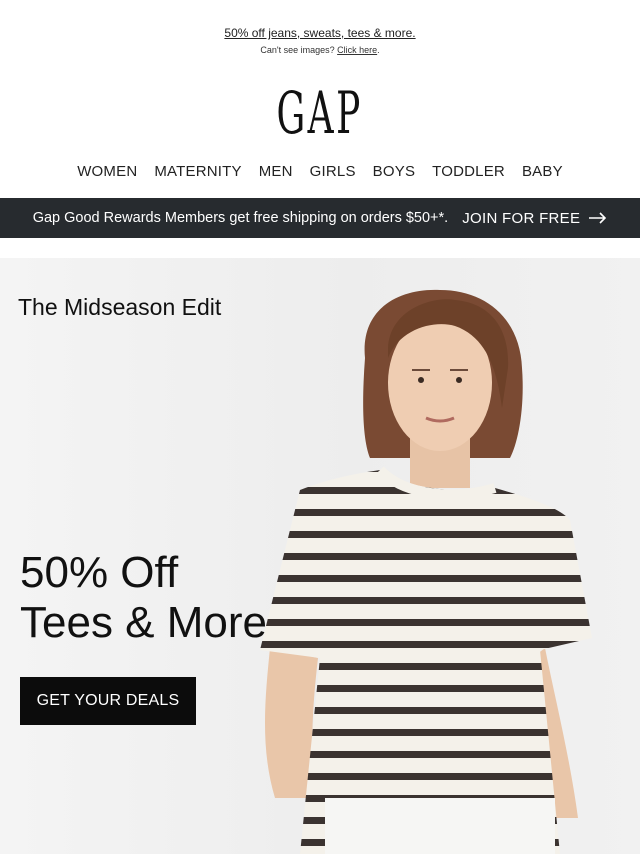 The height and width of the screenshot is (854, 640). I want to click on cant-see-images: Can't see images? Click here., so click(320, 50).